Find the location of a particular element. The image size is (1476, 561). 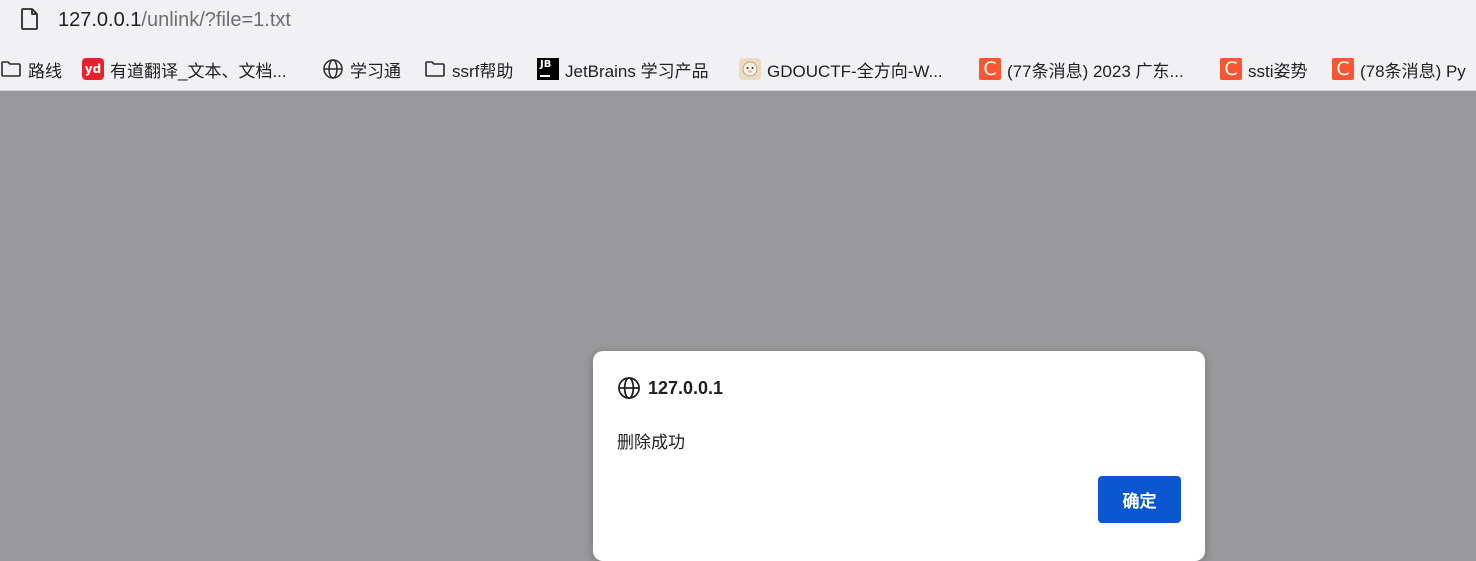

url-text: 127.0.0.1/unlink/?file=1.txt is located at coordinates (174, 20).